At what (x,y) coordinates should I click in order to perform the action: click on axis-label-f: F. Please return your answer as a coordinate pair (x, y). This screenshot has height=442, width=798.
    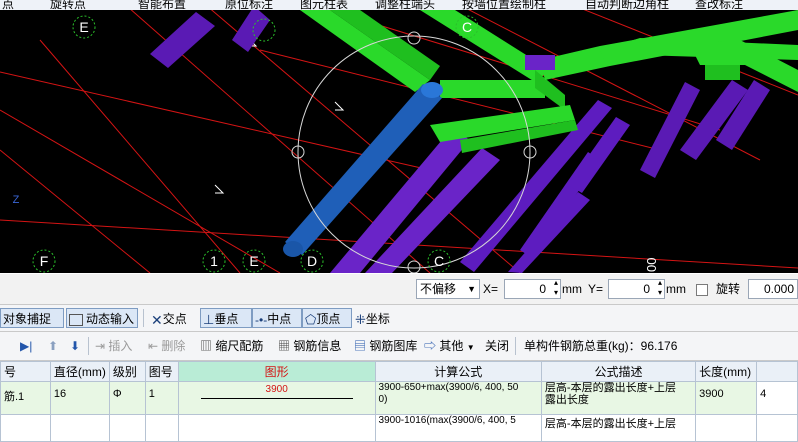
    Looking at the image, I should click on (44, 261).